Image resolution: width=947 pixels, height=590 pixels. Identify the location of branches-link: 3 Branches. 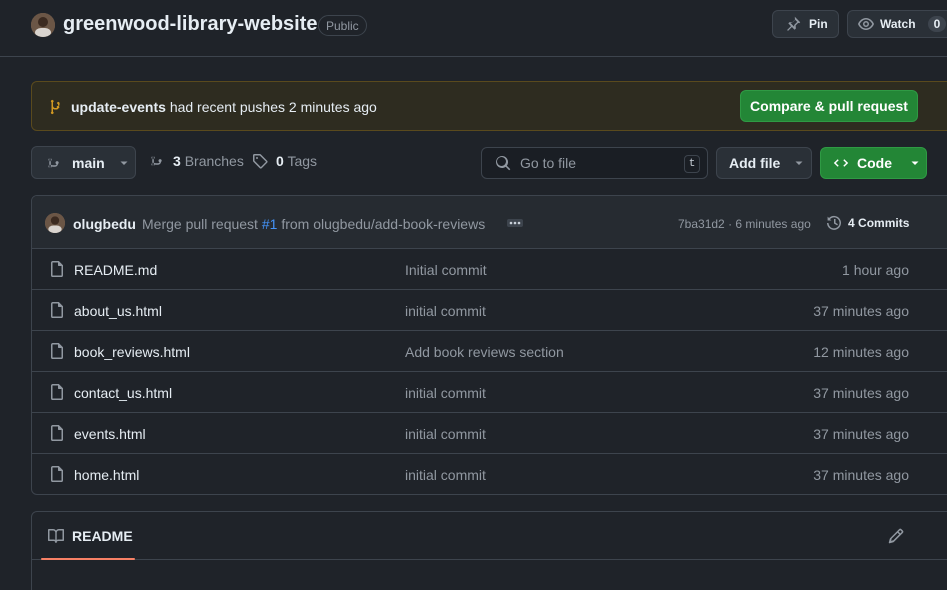
(196, 161).